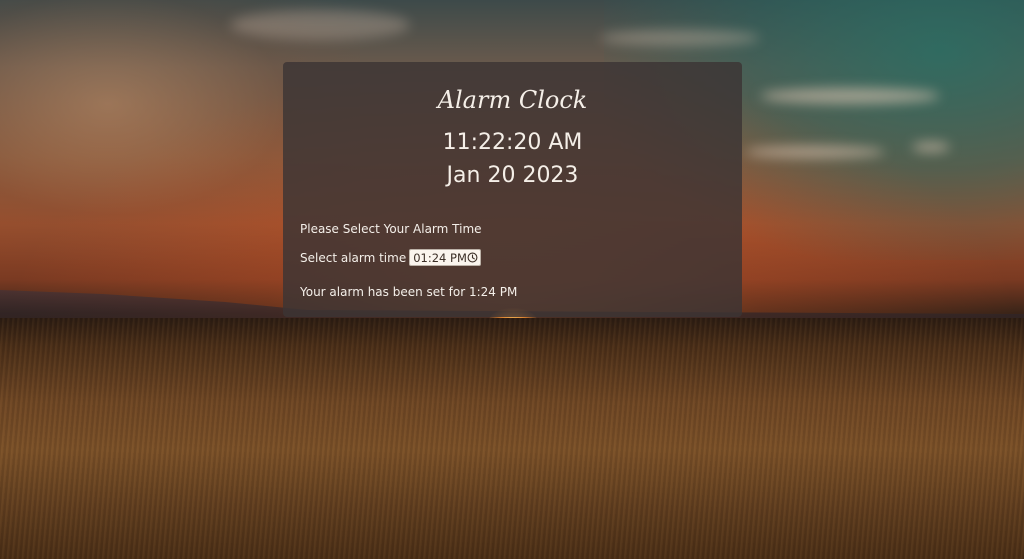 The height and width of the screenshot is (559, 1024). Describe the element at coordinates (440, 257) in the screenshot. I see `alarm-time-value: 01:24 PM` at that location.